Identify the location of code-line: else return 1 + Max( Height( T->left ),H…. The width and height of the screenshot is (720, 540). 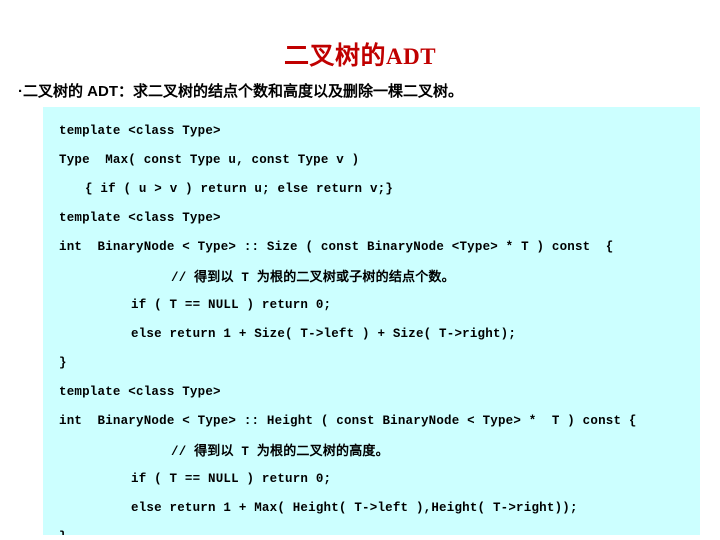
(354, 508).